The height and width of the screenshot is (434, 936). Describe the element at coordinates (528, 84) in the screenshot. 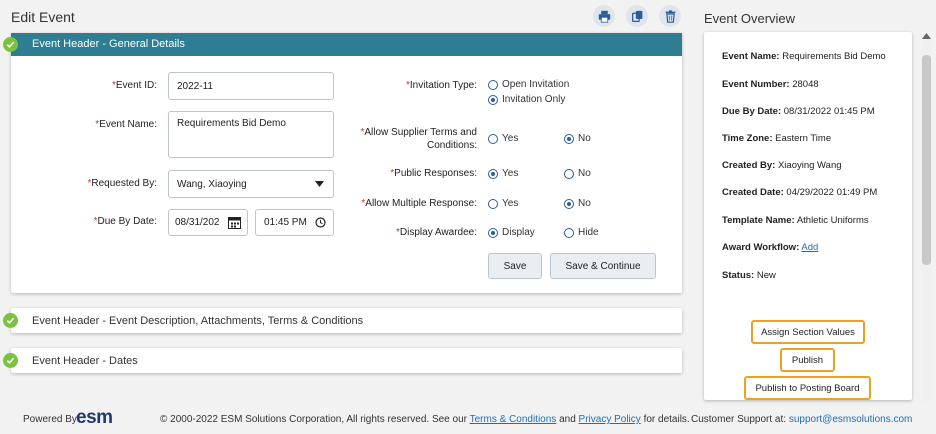

I see `open-invitation-radio: Open Invitation` at that location.